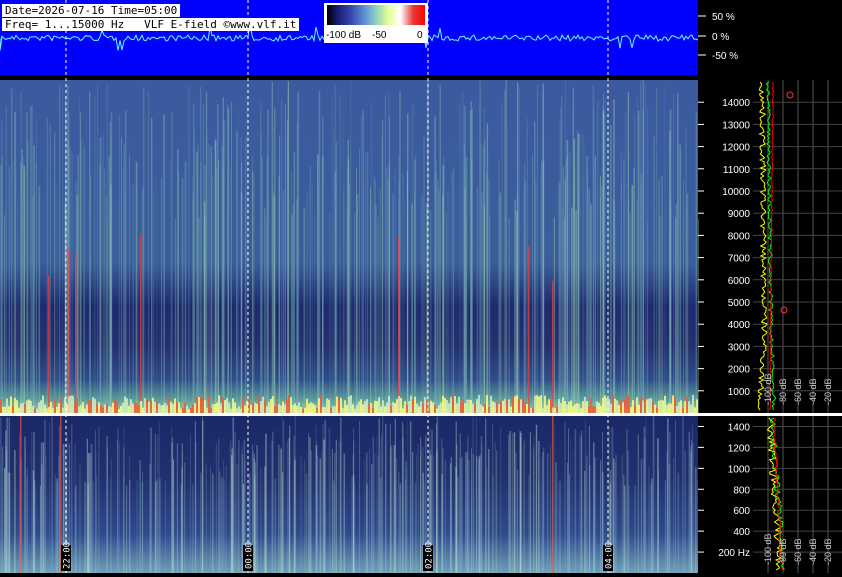 This screenshot has height=577, width=842. I want to click on y-axis-lower: 200 Hz 400 600 800 1000 1200 1400, so click(724, 490).